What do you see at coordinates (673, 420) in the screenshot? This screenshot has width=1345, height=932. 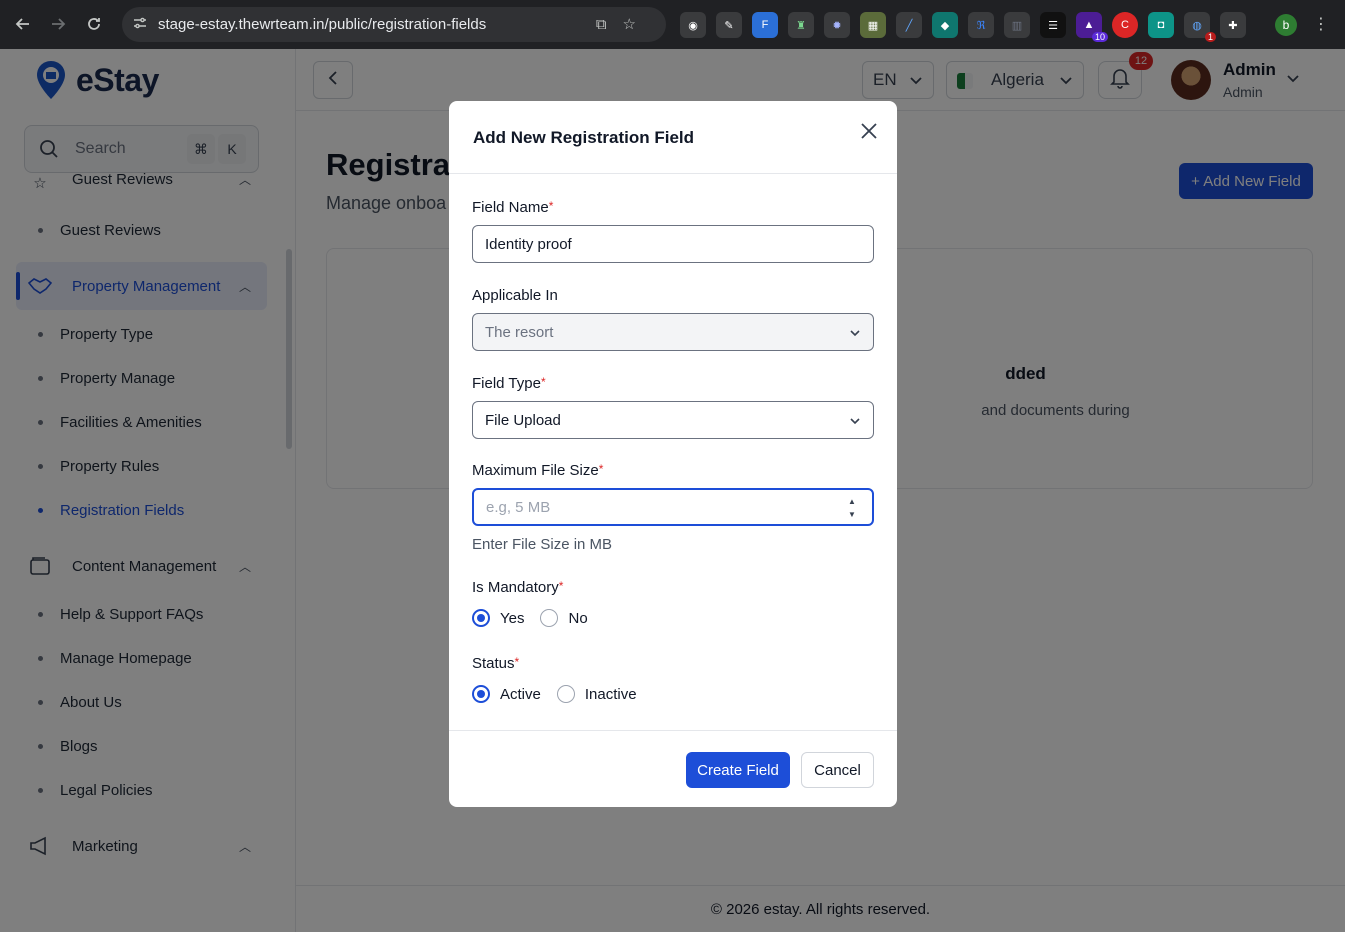 I see `field-type-select: File Upload` at bounding box center [673, 420].